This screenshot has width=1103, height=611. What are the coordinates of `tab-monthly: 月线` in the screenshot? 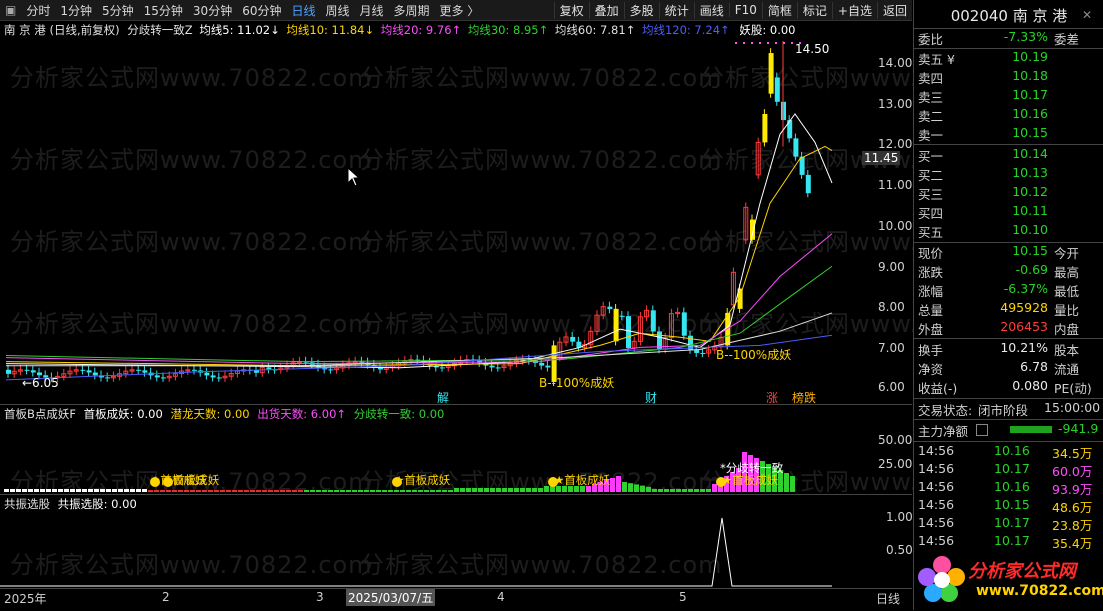 It's located at (372, 10).